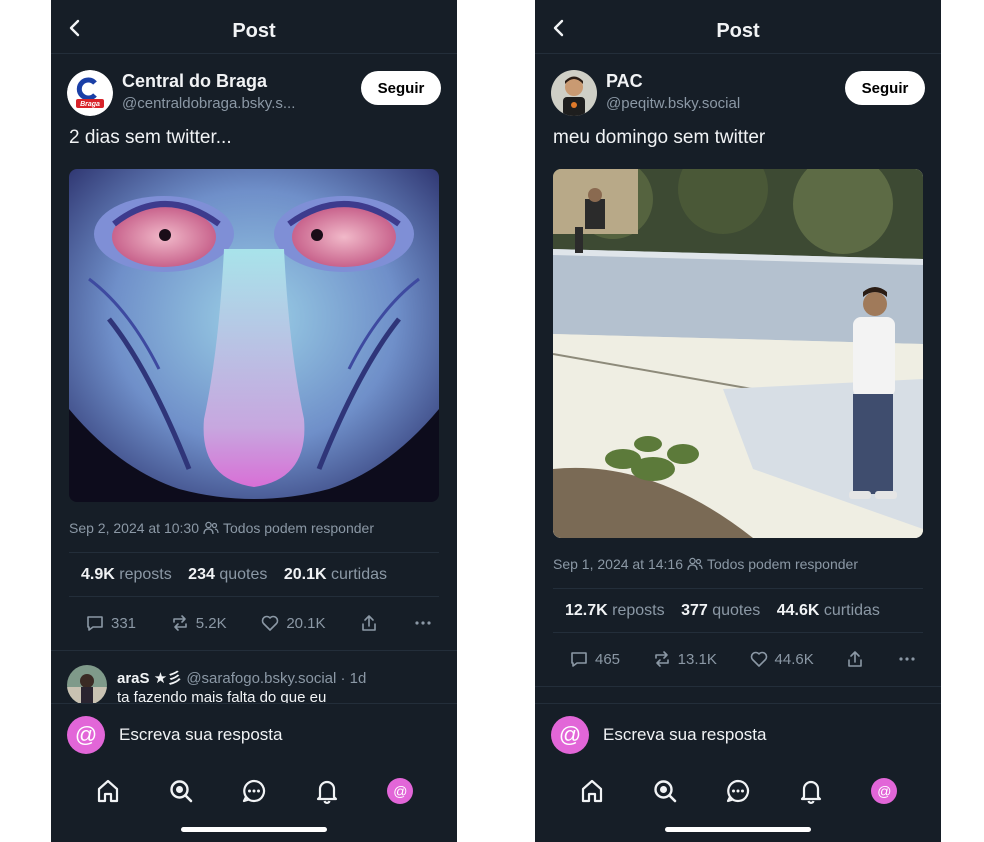  I want to click on chat-icon, so click(254, 791).